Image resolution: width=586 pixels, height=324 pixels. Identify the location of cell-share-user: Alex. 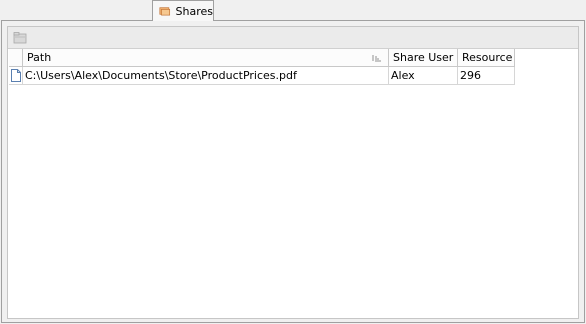
(423, 76).